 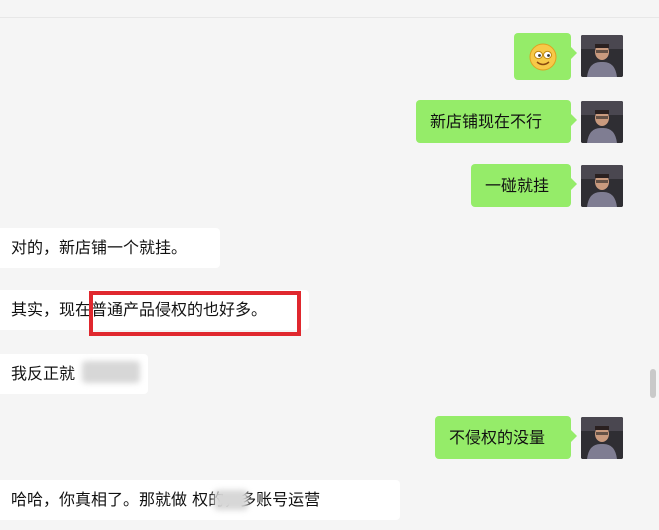 I want to click on message-text: 哈哈，你真相了。那就做 权的，多账号运营, so click(x=166, y=499).